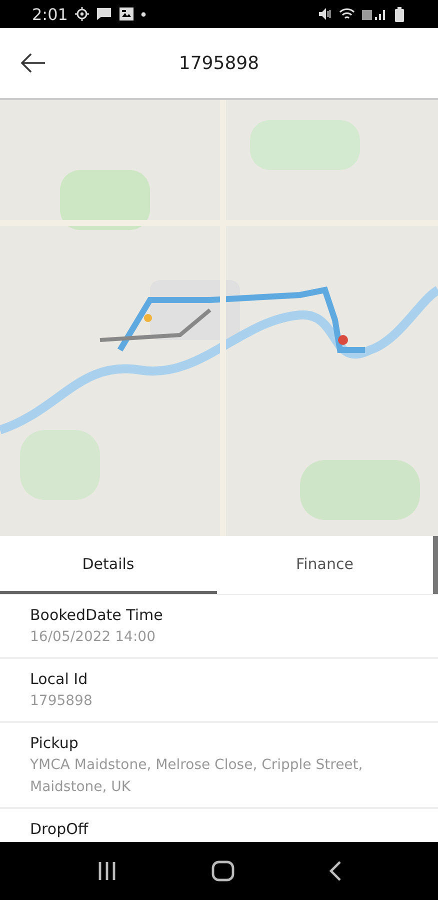  Describe the element at coordinates (143, 14) in the screenshot. I see `dot-icon` at that location.